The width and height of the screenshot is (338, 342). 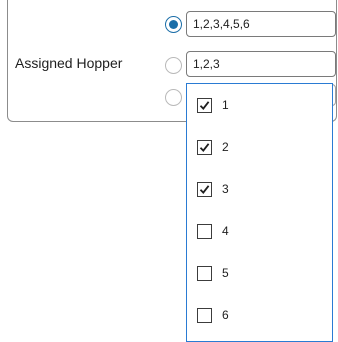 I want to click on dropdown-option: 4, so click(x=213, y=231).